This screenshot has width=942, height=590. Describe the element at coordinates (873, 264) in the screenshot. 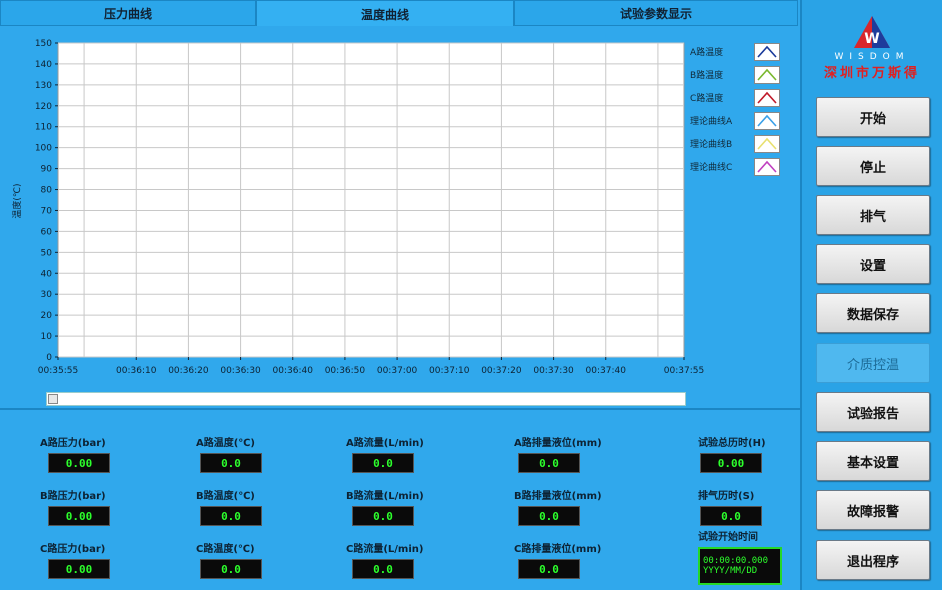

I see `sidebar-button-3: 设置` at that location.